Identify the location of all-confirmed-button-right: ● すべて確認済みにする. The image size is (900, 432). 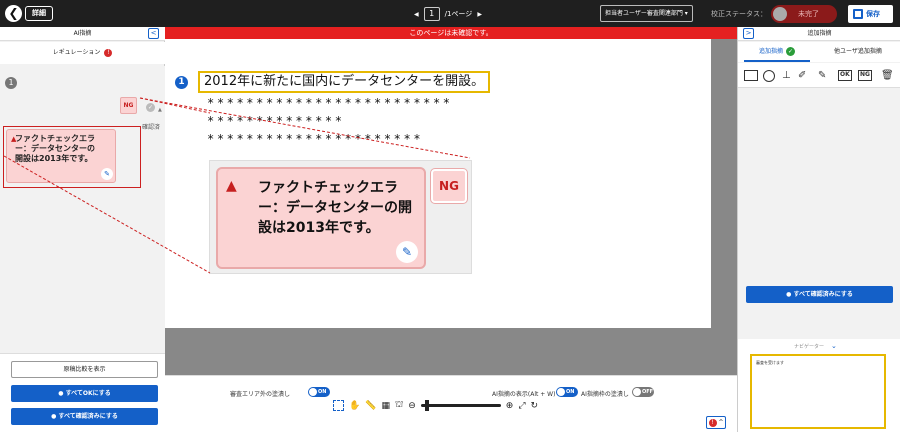
(819, 294).